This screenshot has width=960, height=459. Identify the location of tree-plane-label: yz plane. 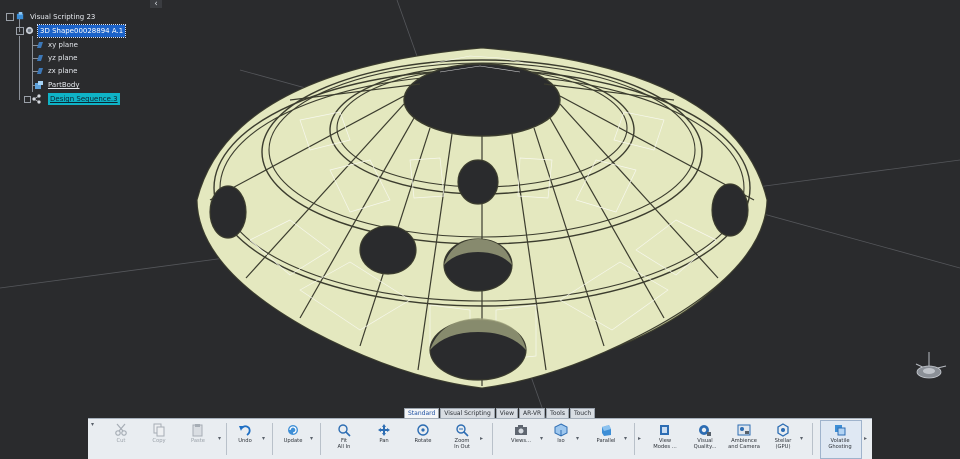
(63, 58).